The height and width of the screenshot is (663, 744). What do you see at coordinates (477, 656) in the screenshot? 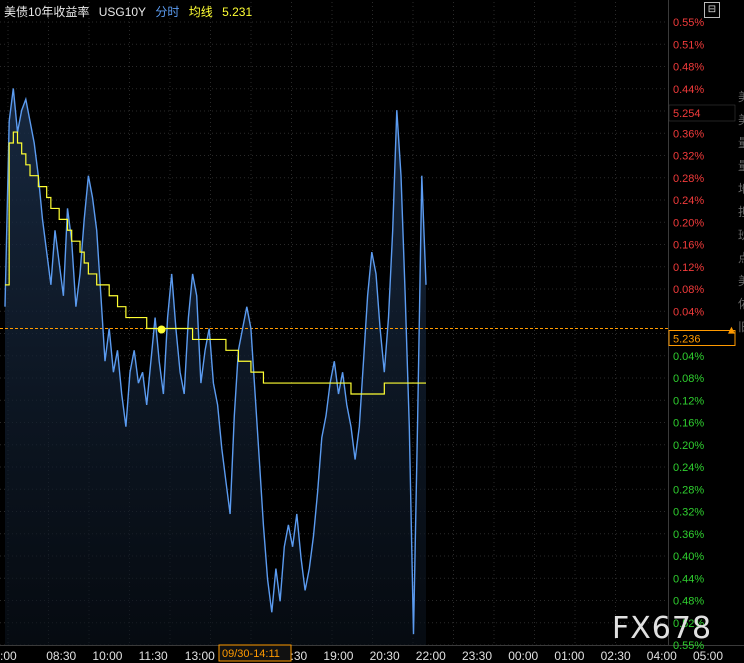
I see `x-axis-tick-label: 23:30` at bounding box center [477, 656].